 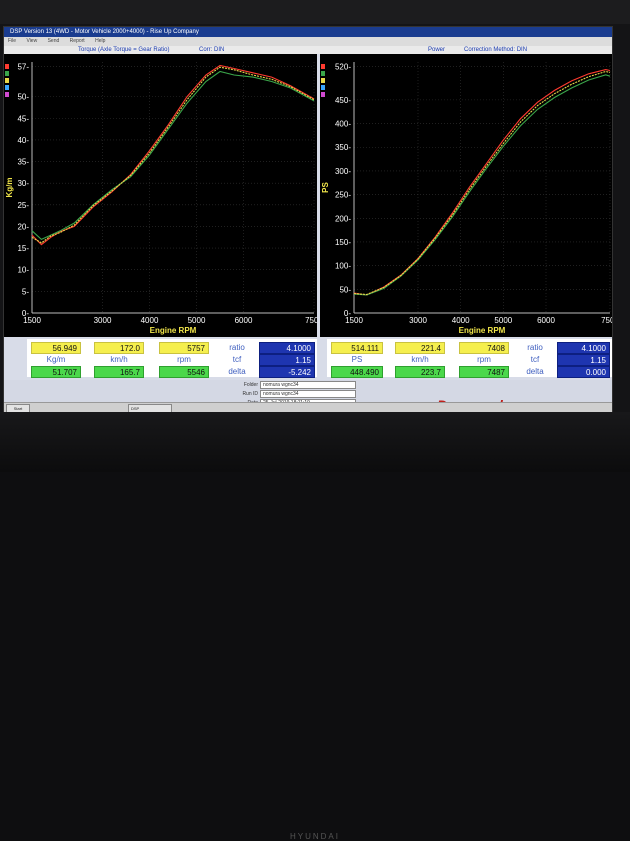 I want to click on torque-y-tick-label: 57-, so click(x=23, y=66).